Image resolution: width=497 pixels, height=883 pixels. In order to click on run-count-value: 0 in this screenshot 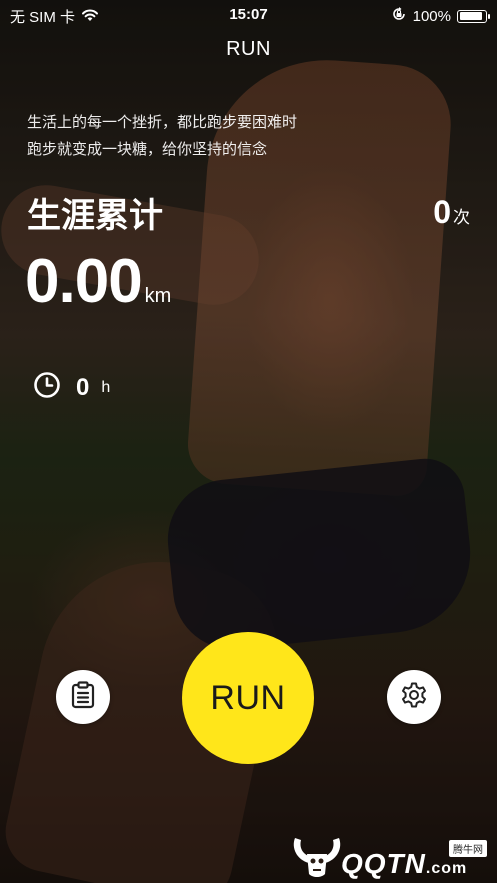, I will do `click(442, 212)`.